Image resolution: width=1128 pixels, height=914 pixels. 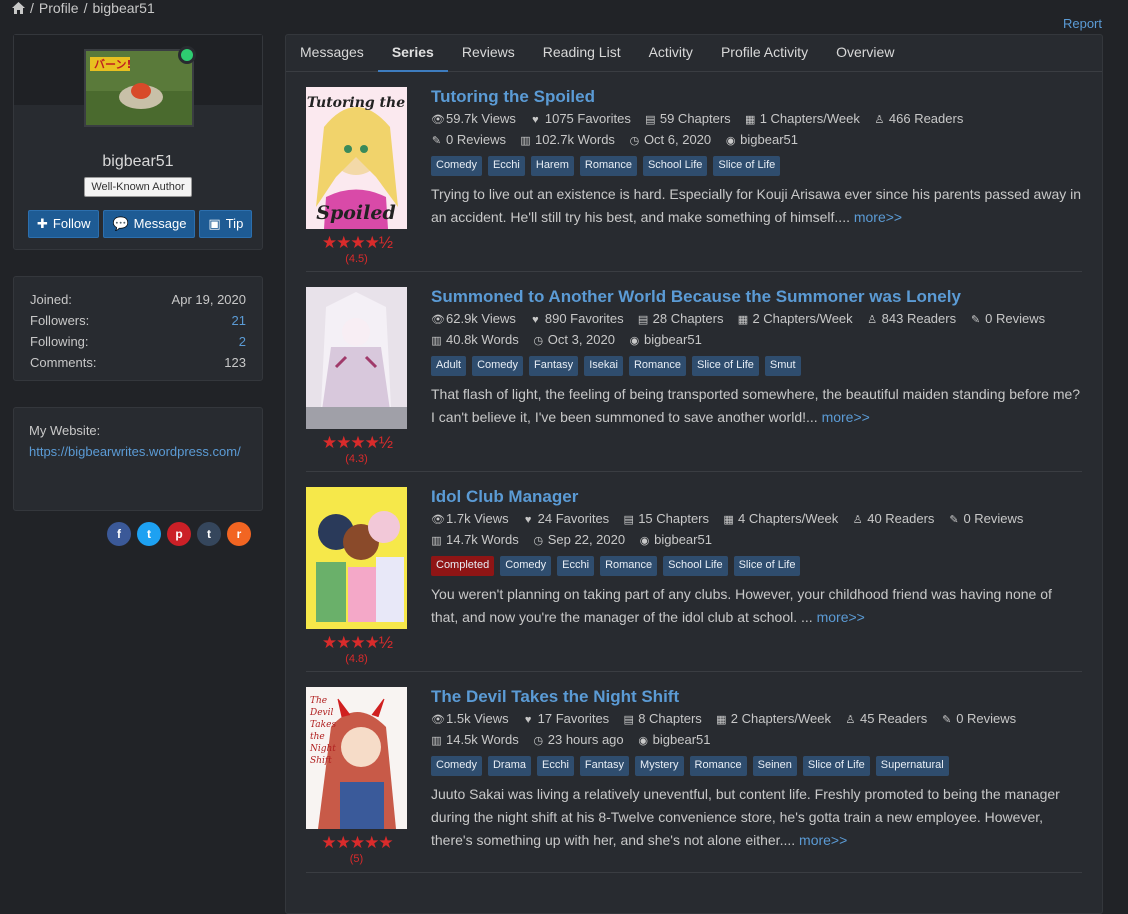 I want to click on svg-text: the, so click(x=317, y=737).